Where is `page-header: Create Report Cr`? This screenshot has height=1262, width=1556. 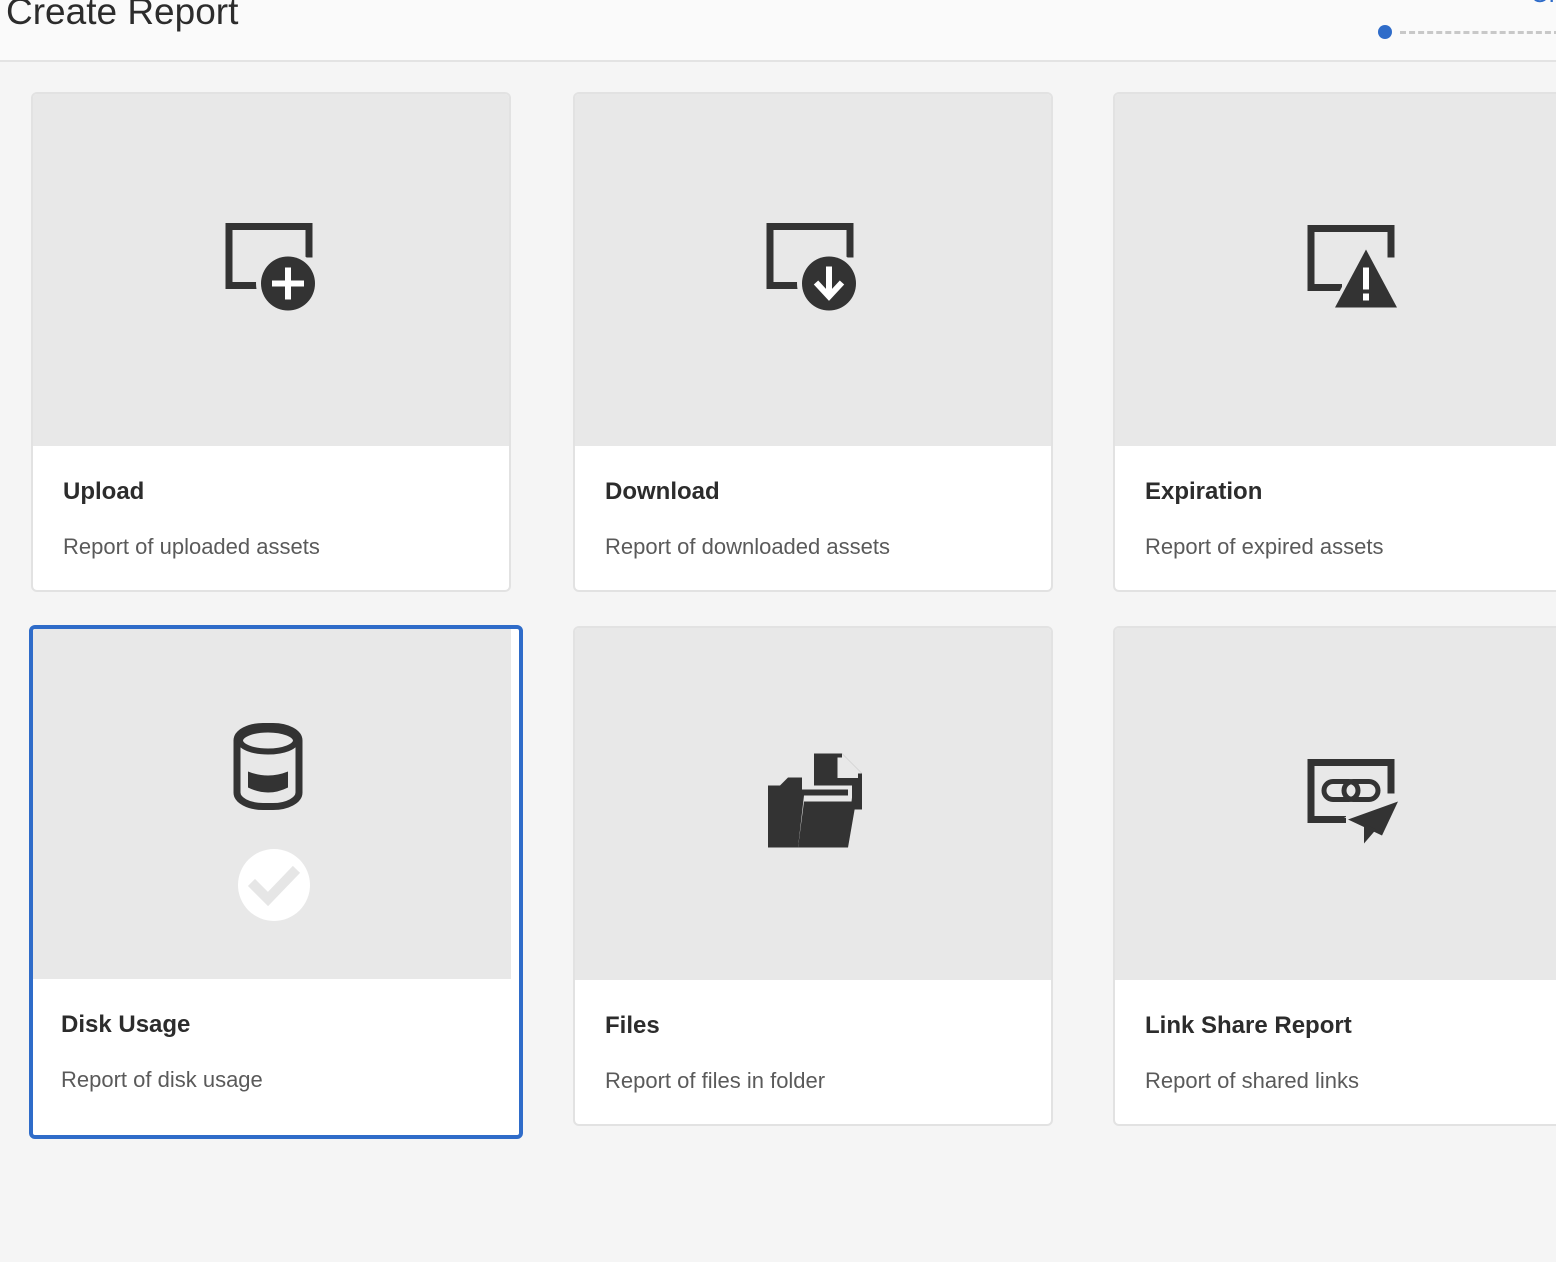
page-header: Create Report Cr is located at coordinates (778, 31).